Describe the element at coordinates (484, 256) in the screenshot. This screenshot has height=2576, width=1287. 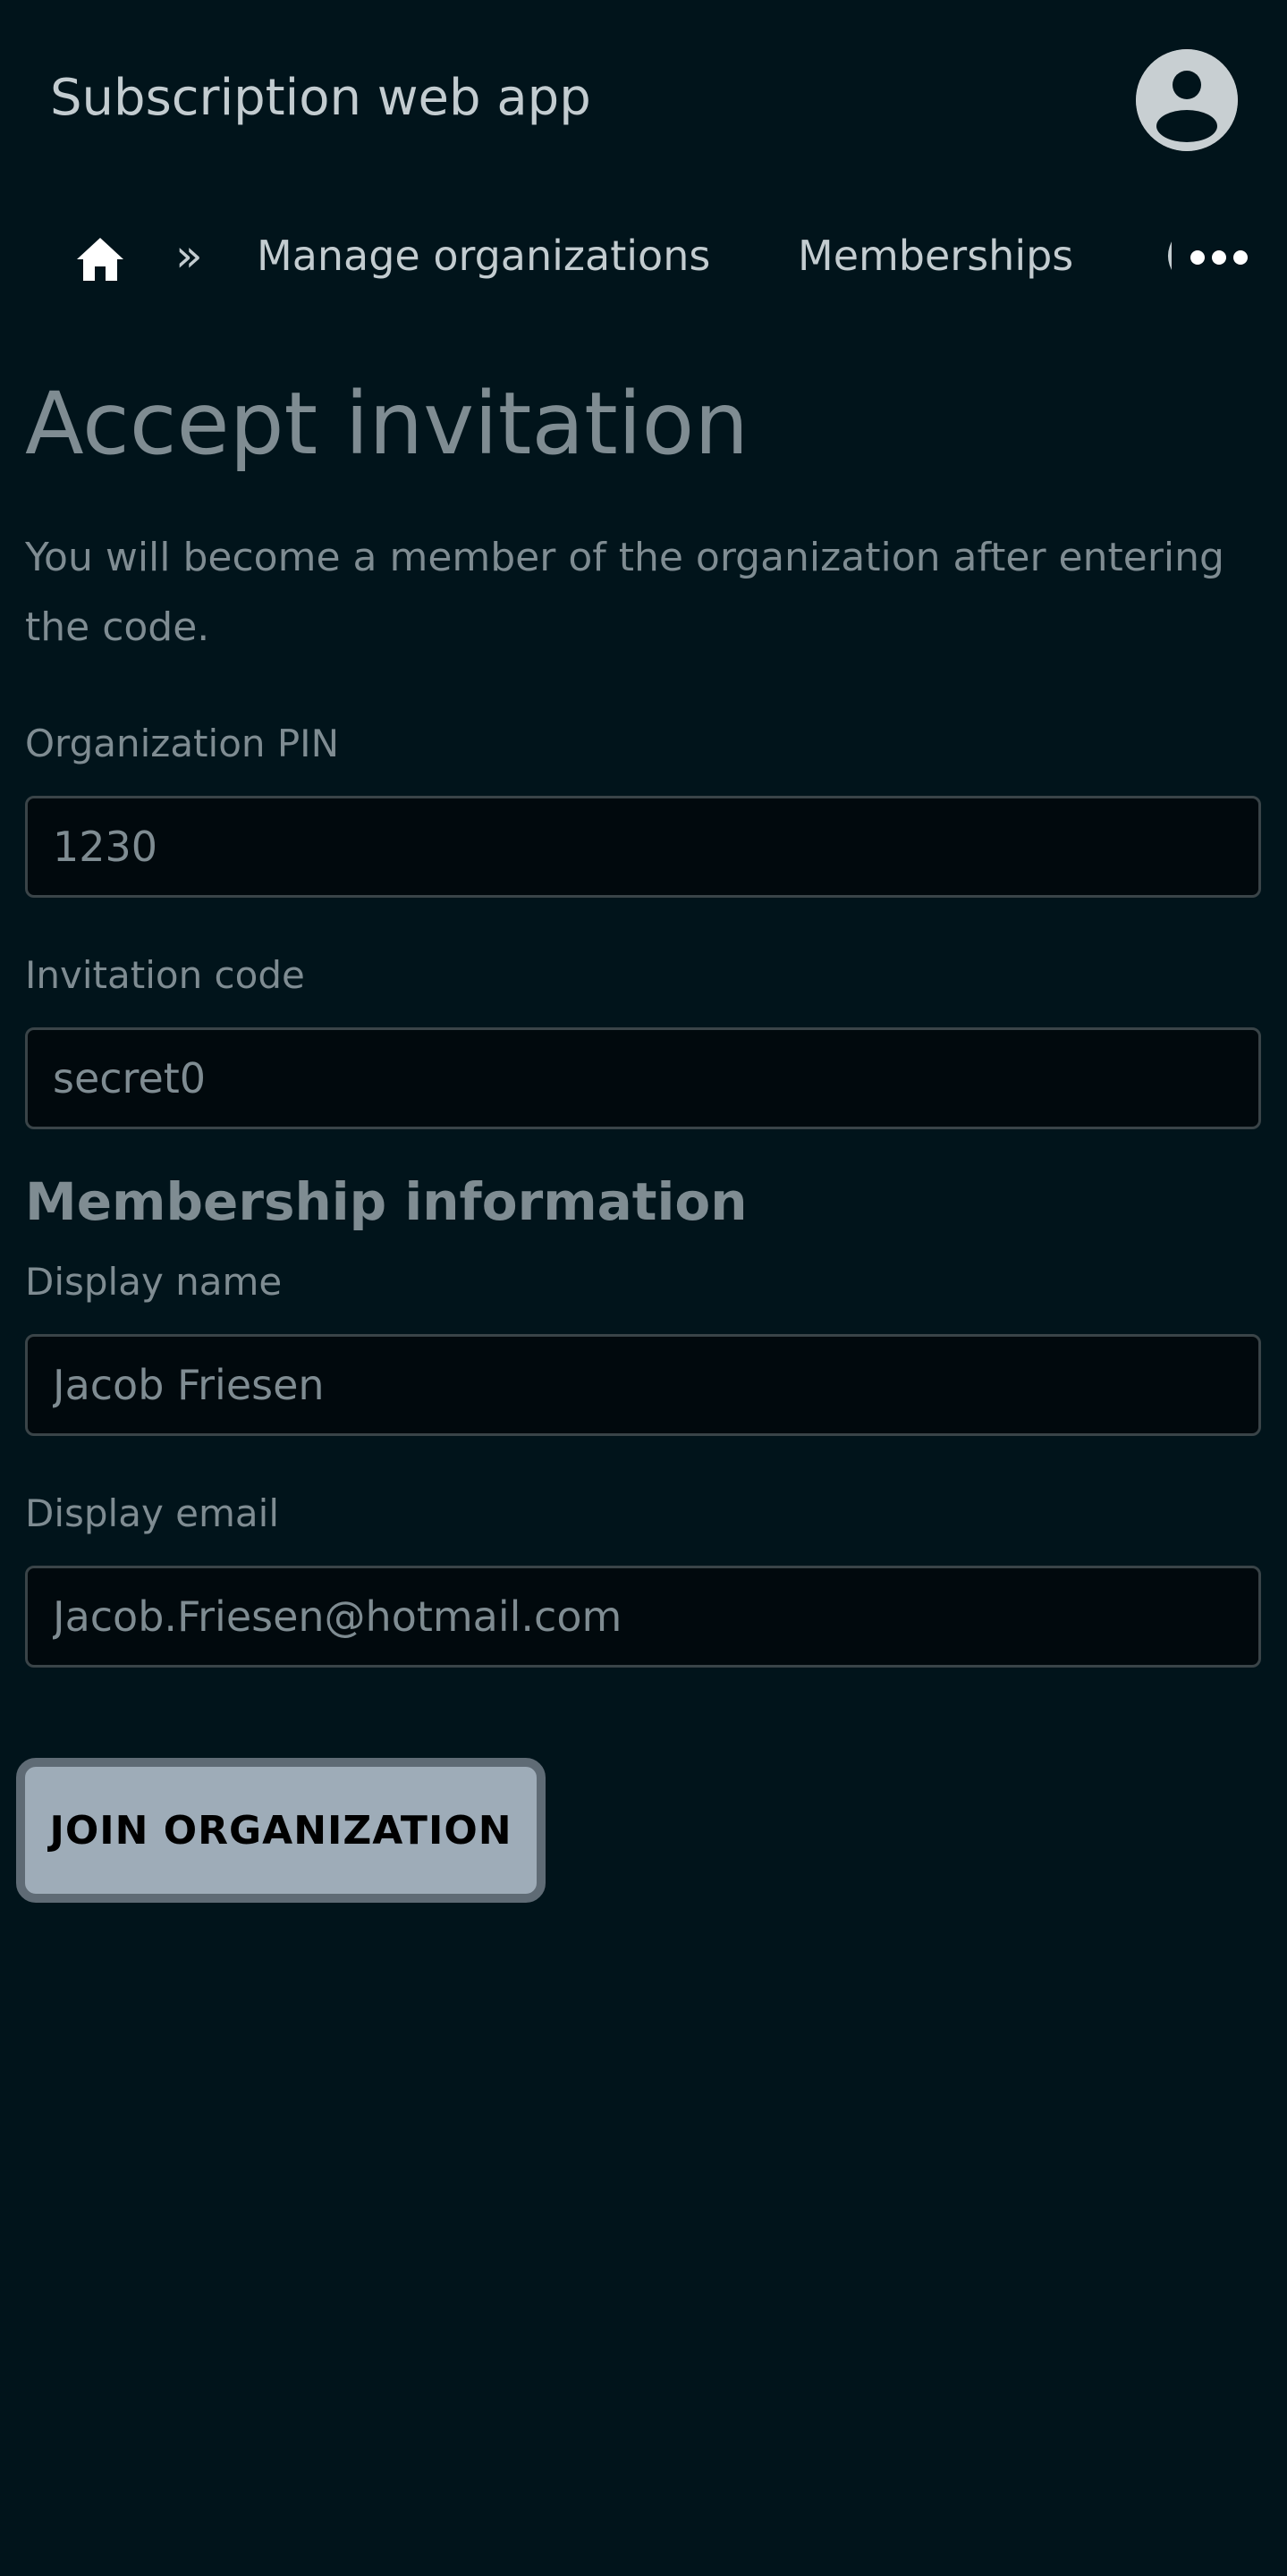
I see `breadcrumb-item-manage-organizations: Manage organizations` at that location.